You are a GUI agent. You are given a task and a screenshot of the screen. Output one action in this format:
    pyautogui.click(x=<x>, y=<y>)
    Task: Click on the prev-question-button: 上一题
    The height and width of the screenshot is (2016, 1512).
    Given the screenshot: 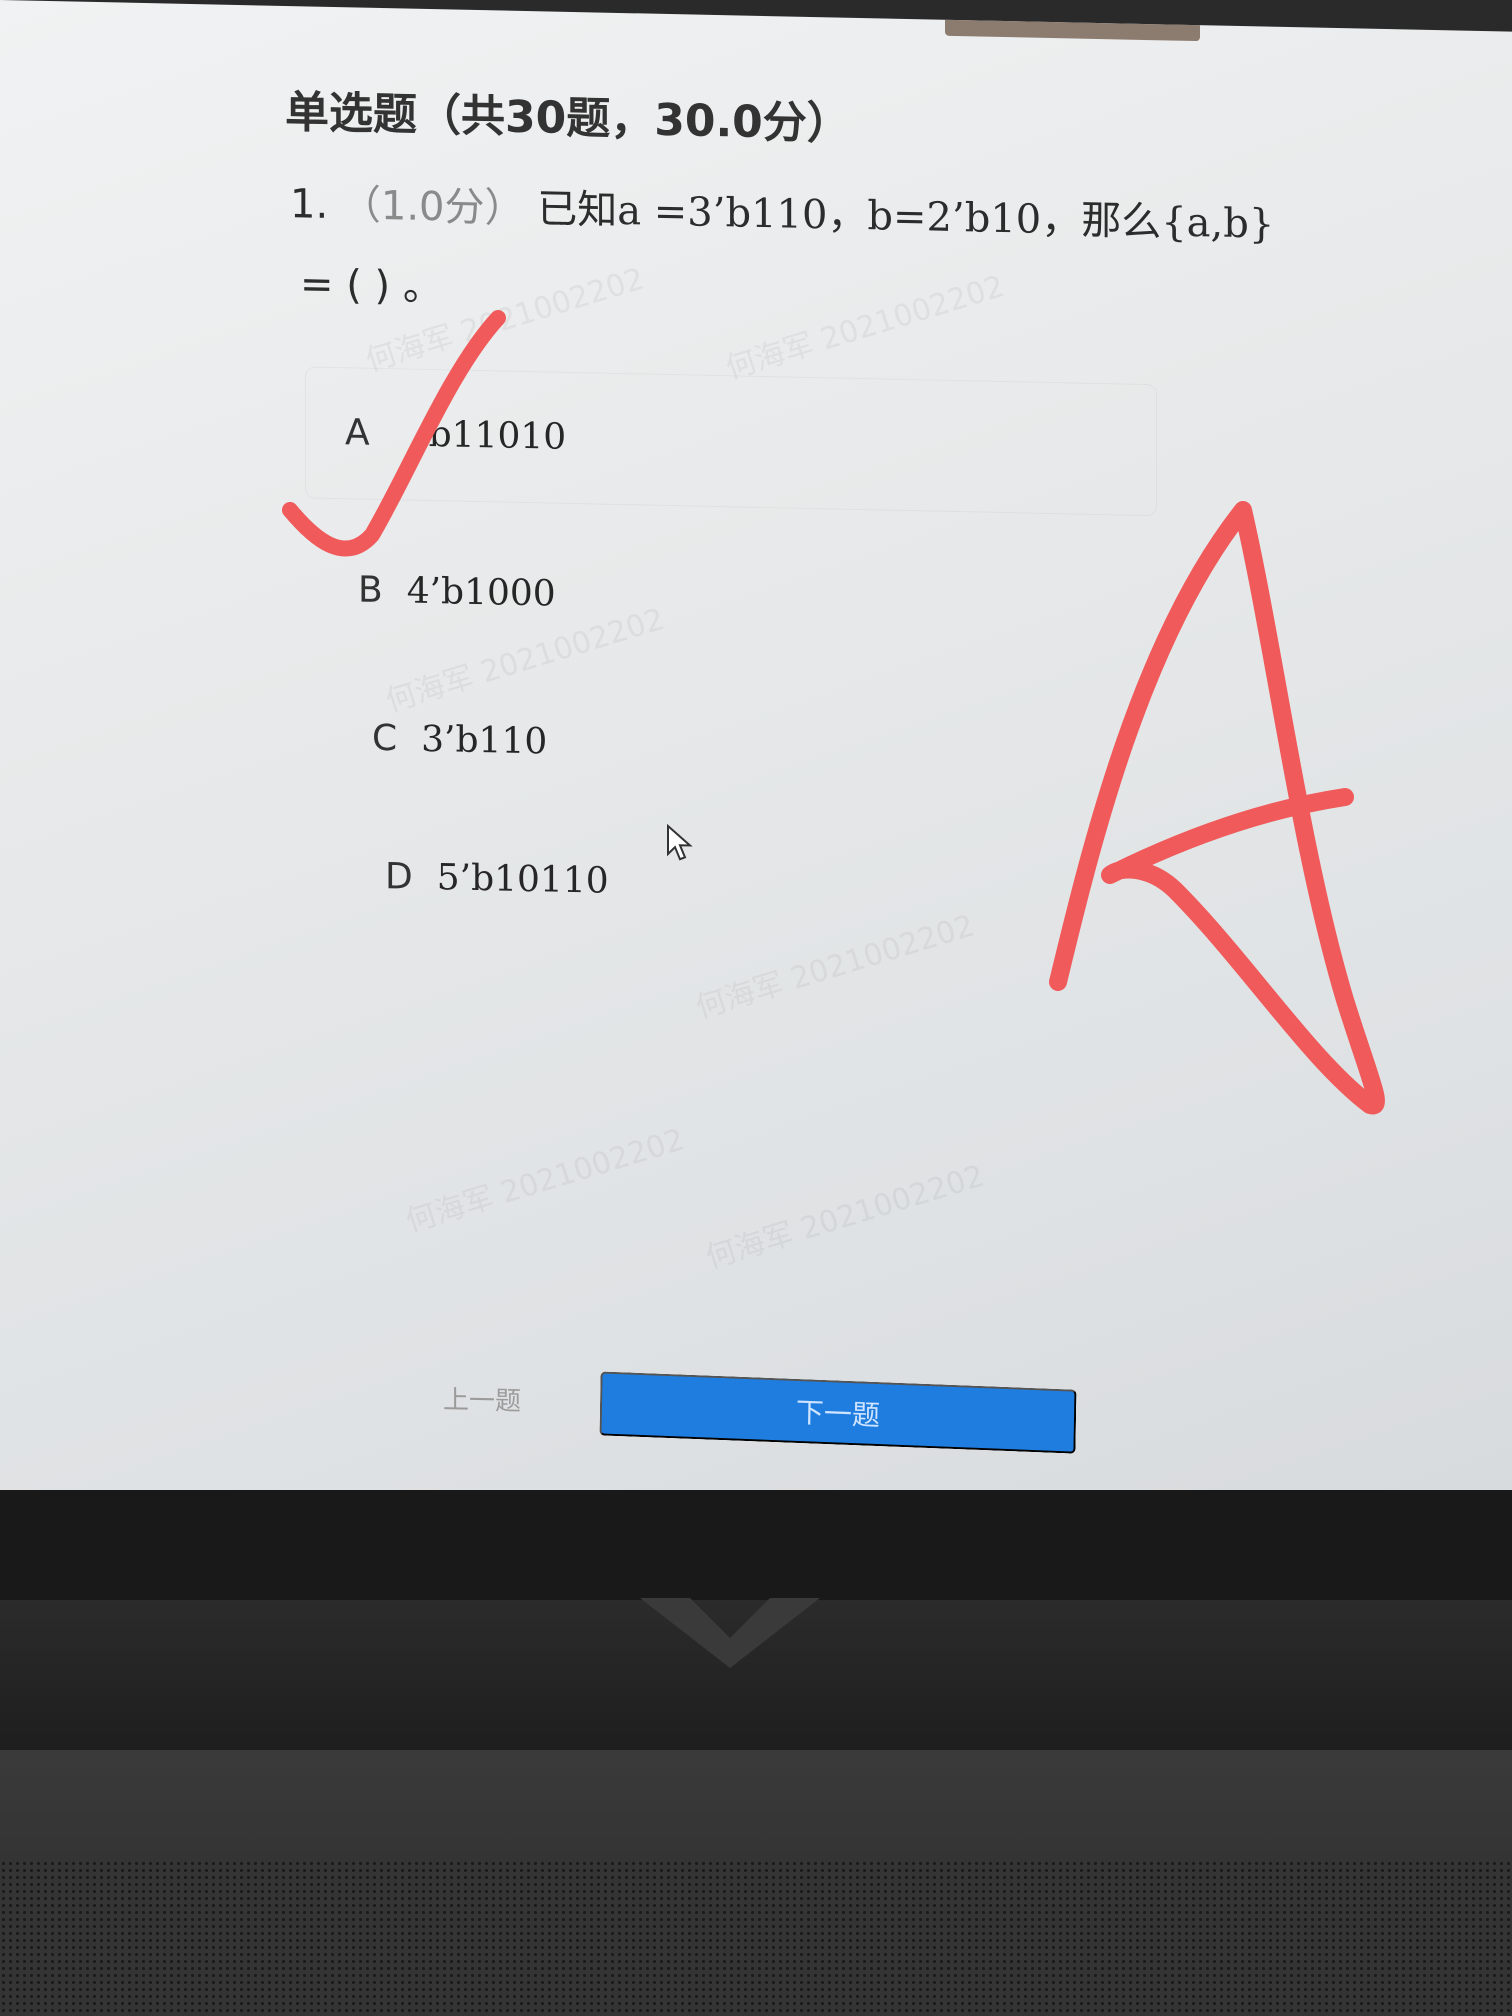 What is the action you would take?
    pyautogui.click(x=482, y=1398)
    